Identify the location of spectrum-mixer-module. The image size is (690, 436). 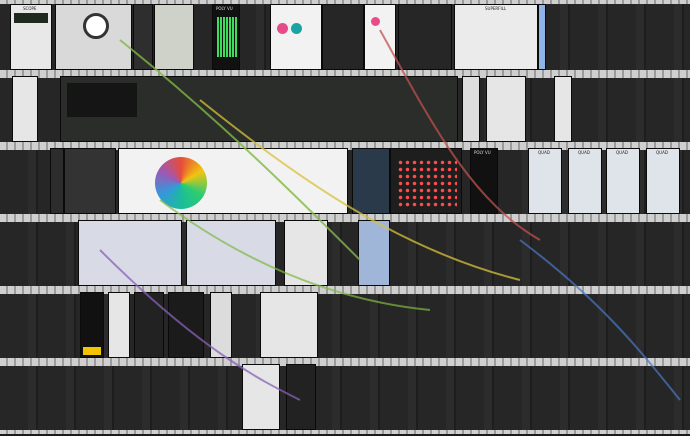
(259, 109).